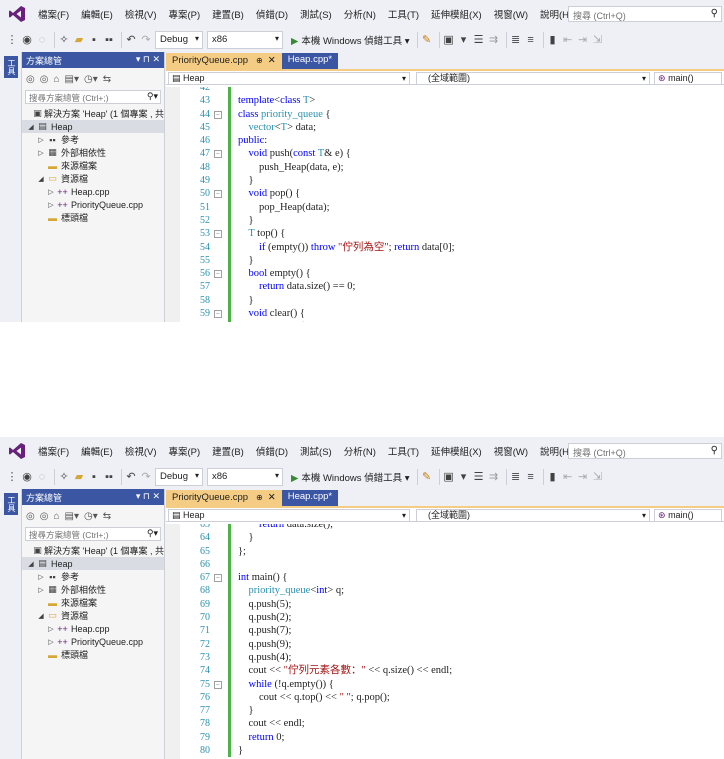  What do you see at coordinates (42, 40) in the screenshot?
I see `forward-icon: ◌` at bounding box center [42, 40].